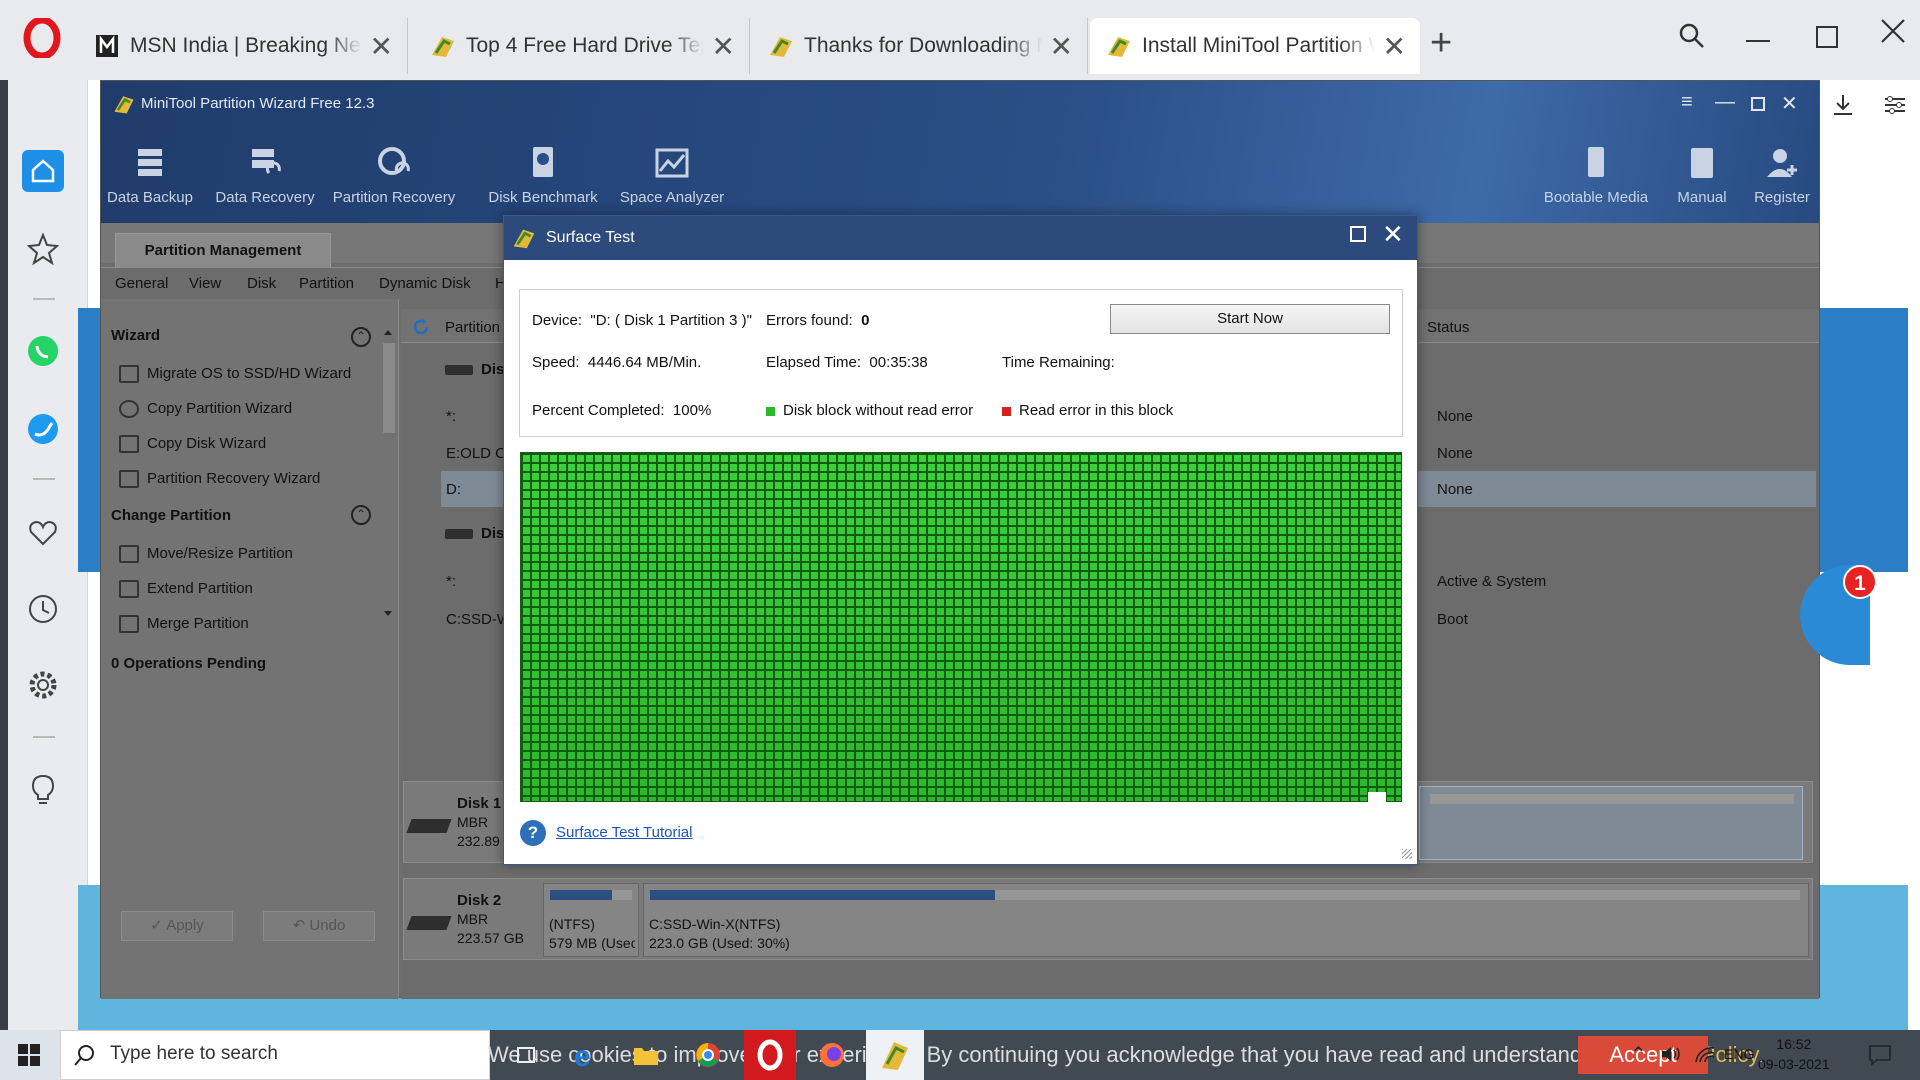 This screenshot has width=1920, height=1080. What do you see at coordinates (43, 533) in the screenshot?
I see `heart-icon` at bounding box center [43, 533].